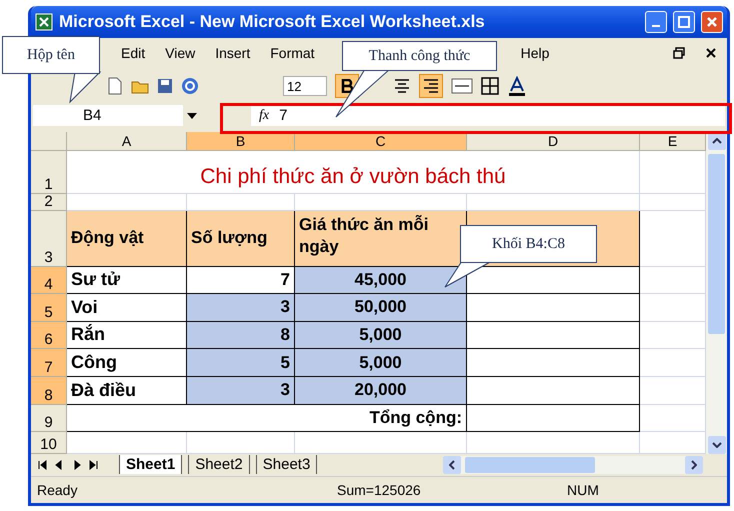 This screenshot has height=511, width=734. I want to click on row-header: 1, so click(49, 172).